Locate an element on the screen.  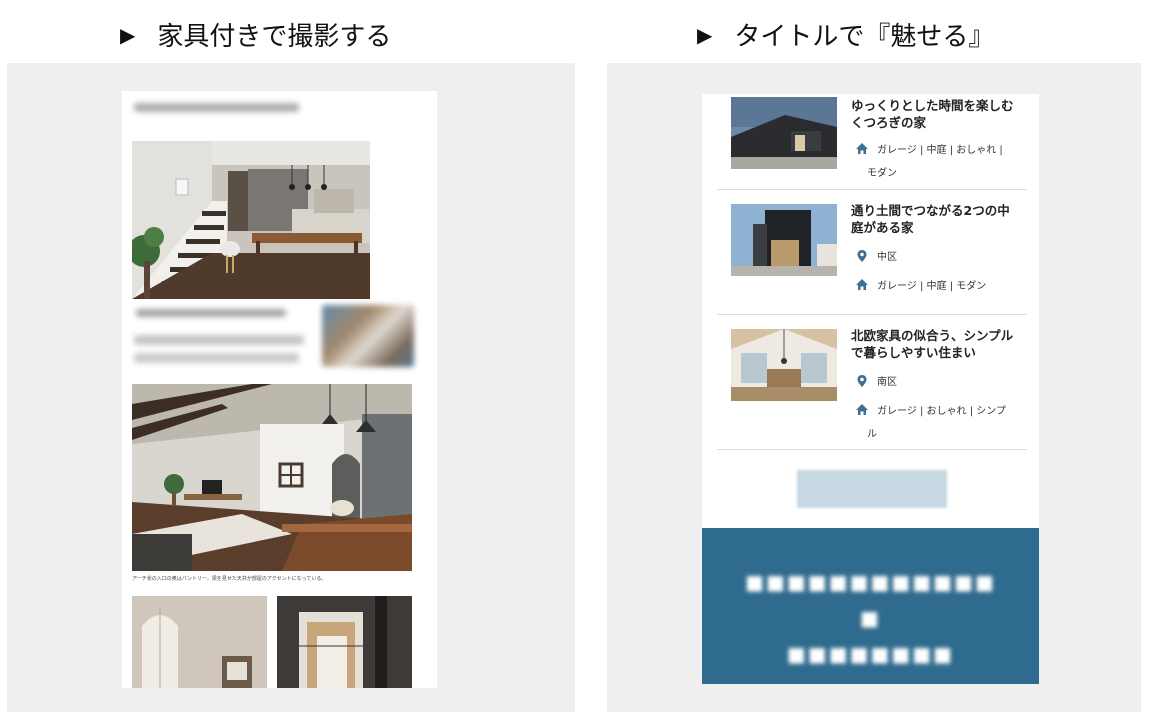
item-tags-continued: ル is located at coordinates (872, 434).